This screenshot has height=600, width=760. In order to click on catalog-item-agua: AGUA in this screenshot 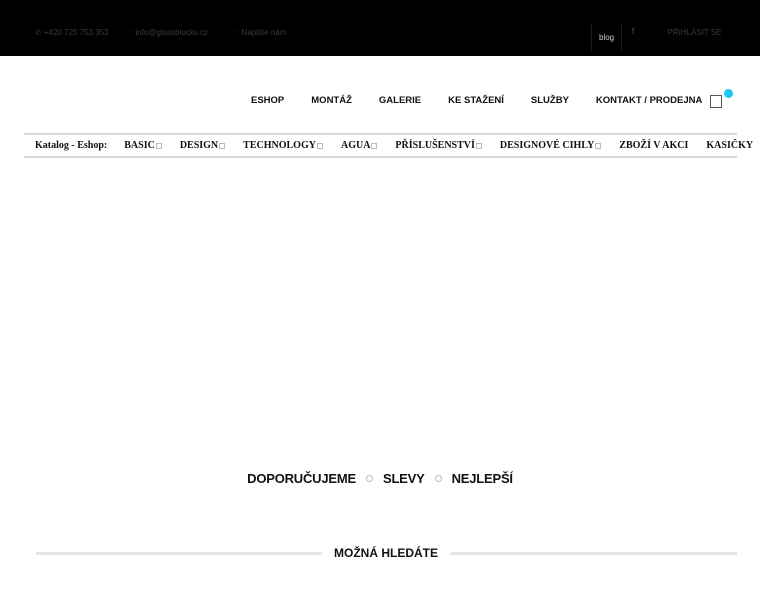, I will do `click(359, 145)`.